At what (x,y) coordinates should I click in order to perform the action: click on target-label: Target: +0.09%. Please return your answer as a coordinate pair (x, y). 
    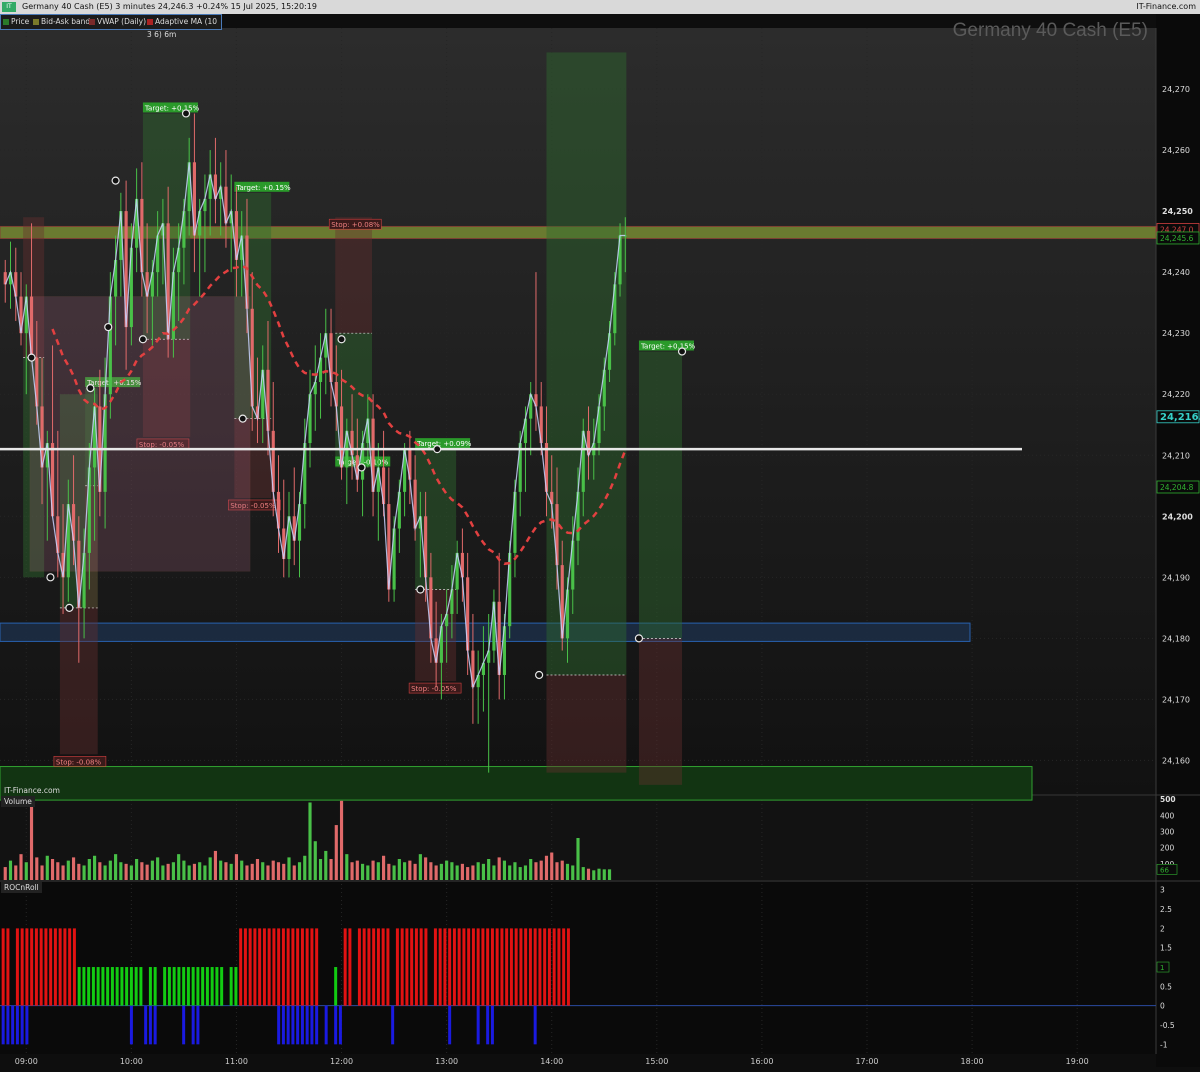
    Looking at the image, I should click on (444, 444).